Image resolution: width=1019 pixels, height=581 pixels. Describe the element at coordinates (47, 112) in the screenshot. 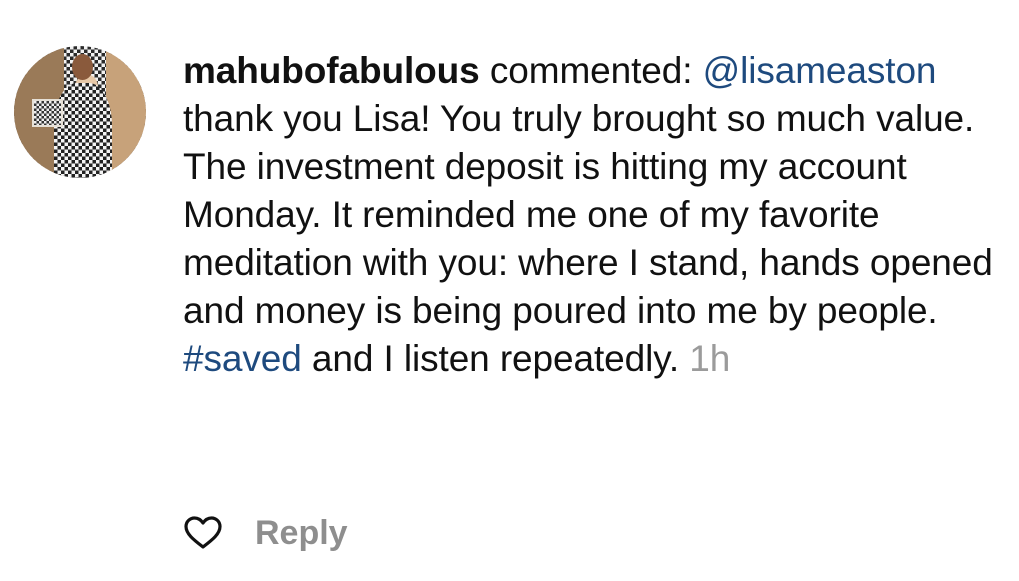

I see `avatar-handbag` at that location.